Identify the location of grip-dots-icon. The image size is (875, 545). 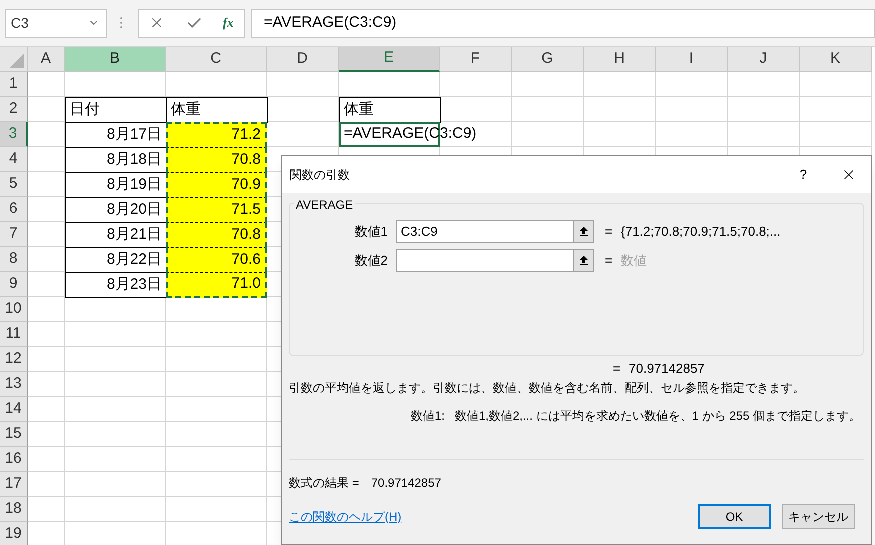
(121, 23).